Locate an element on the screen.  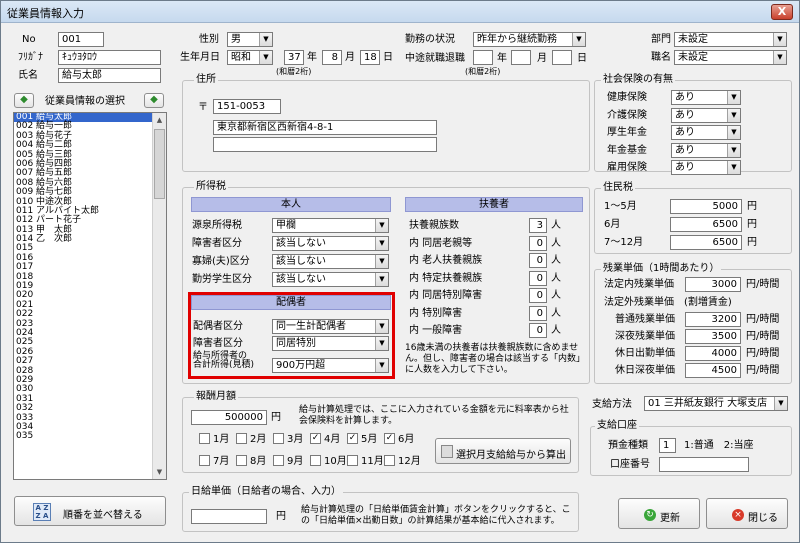
title-select: 未設定 ▼ is located at coordinates (730, 57).